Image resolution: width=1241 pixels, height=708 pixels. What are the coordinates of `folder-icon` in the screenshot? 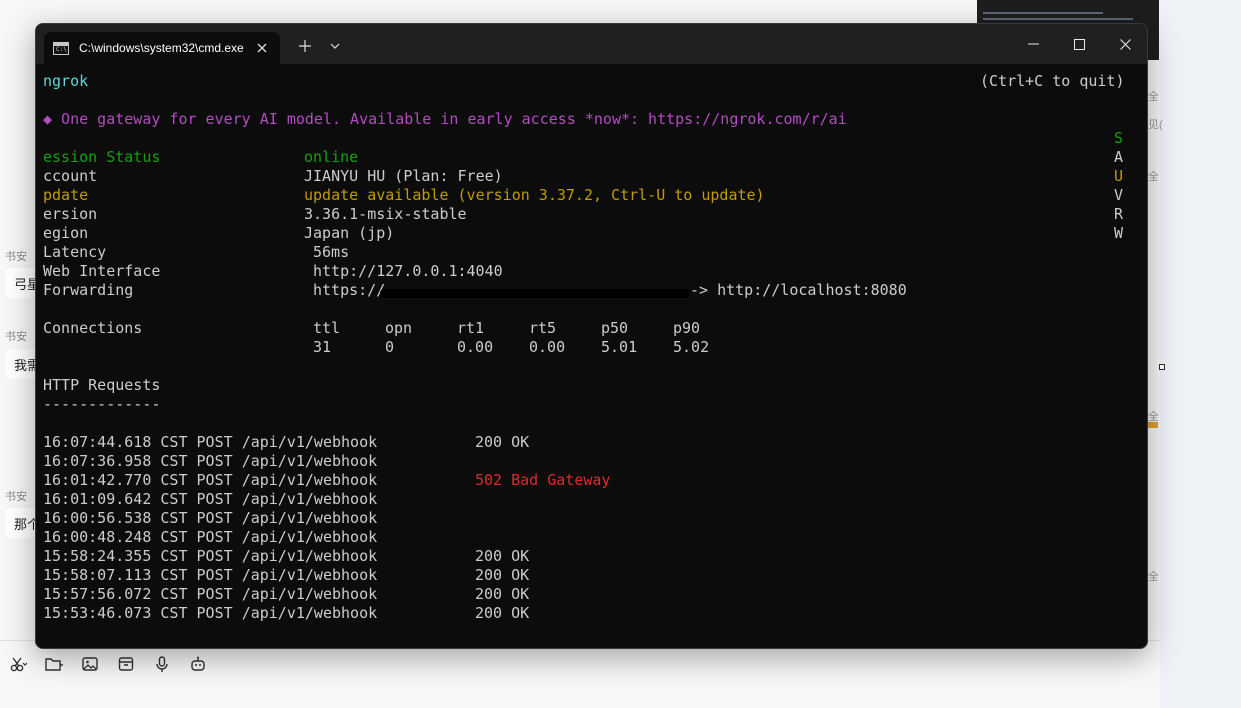 It's located at (54, 664).